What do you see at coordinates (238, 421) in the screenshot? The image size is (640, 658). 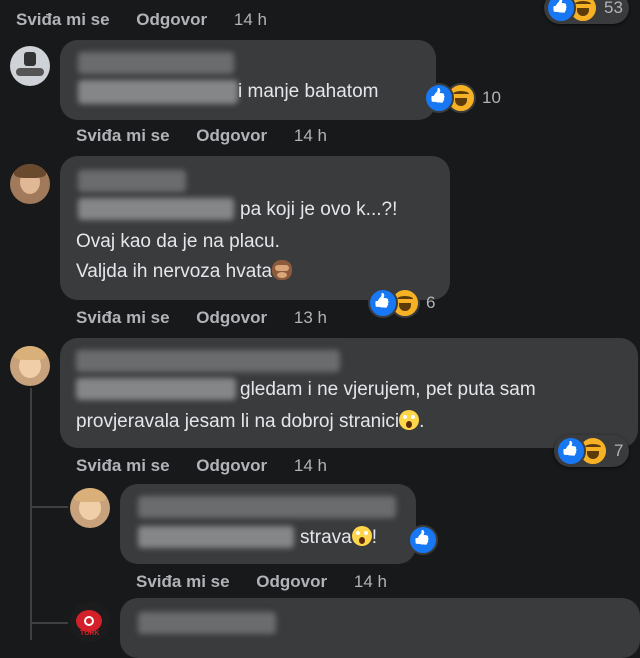 I see `comment-text: provjeravala jesam li na dobroj stranici` at bounding box center [238, 421].